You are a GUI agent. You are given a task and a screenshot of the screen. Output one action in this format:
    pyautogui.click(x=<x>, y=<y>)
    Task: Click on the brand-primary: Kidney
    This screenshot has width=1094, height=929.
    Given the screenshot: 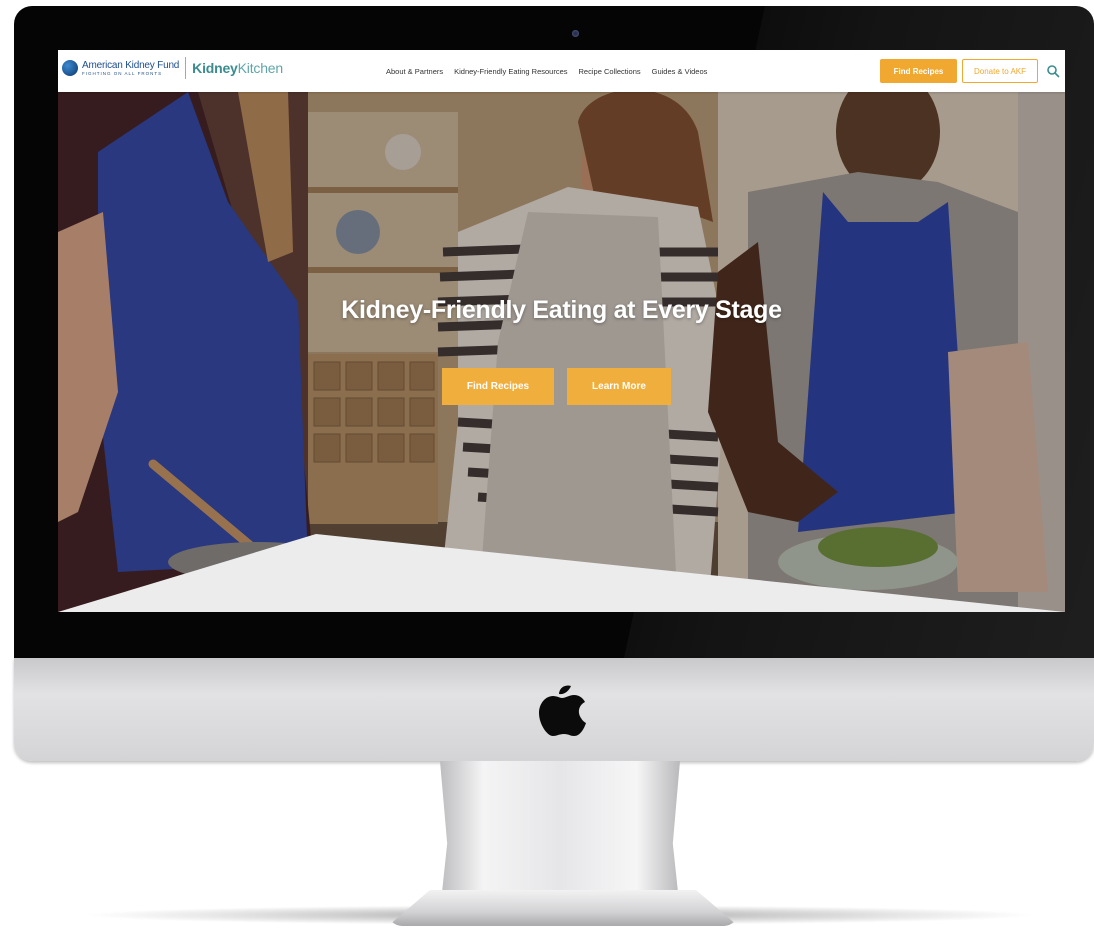 What is the action you would take?
    pyautogui.click(x=215, y=68)
    